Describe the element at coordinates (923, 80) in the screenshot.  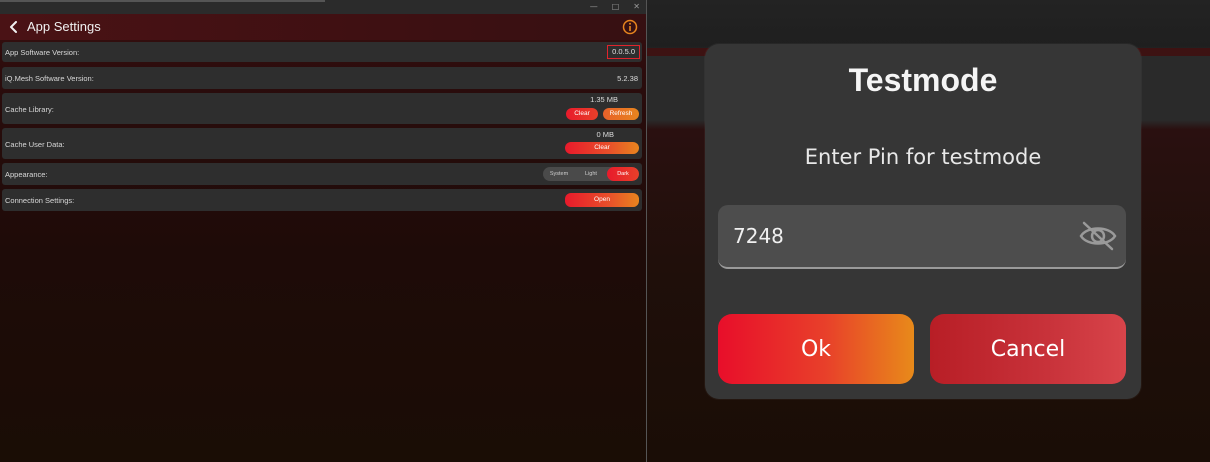
I see `dialog-title: Testmode` at that location.